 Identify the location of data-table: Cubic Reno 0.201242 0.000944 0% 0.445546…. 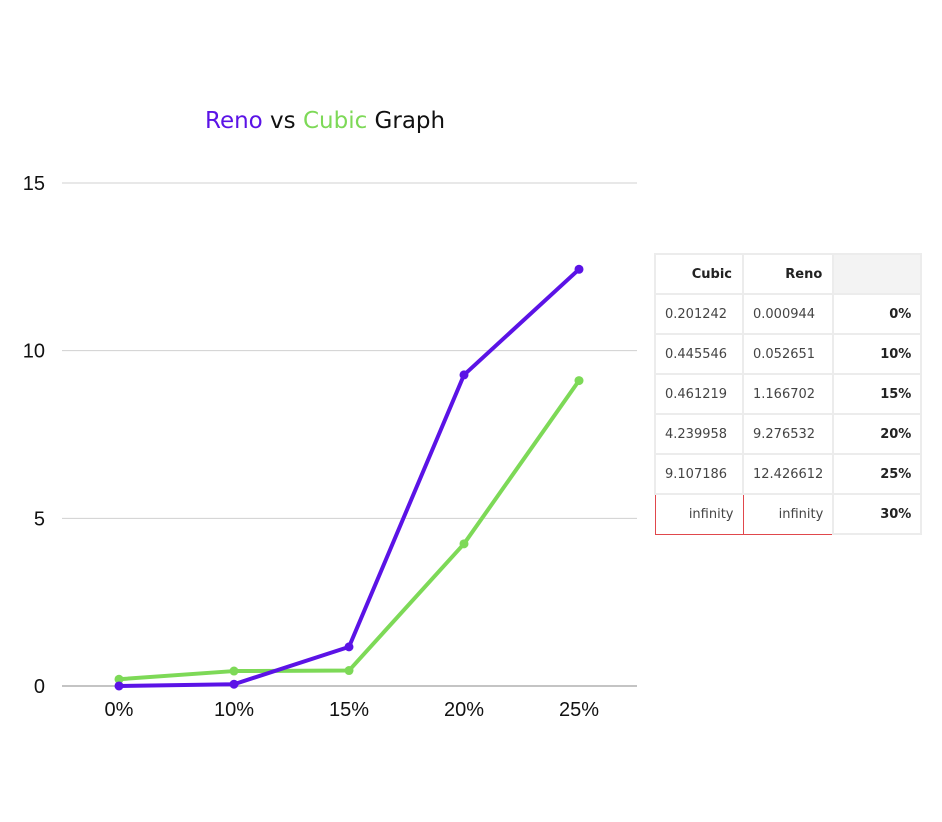
(788, 394).